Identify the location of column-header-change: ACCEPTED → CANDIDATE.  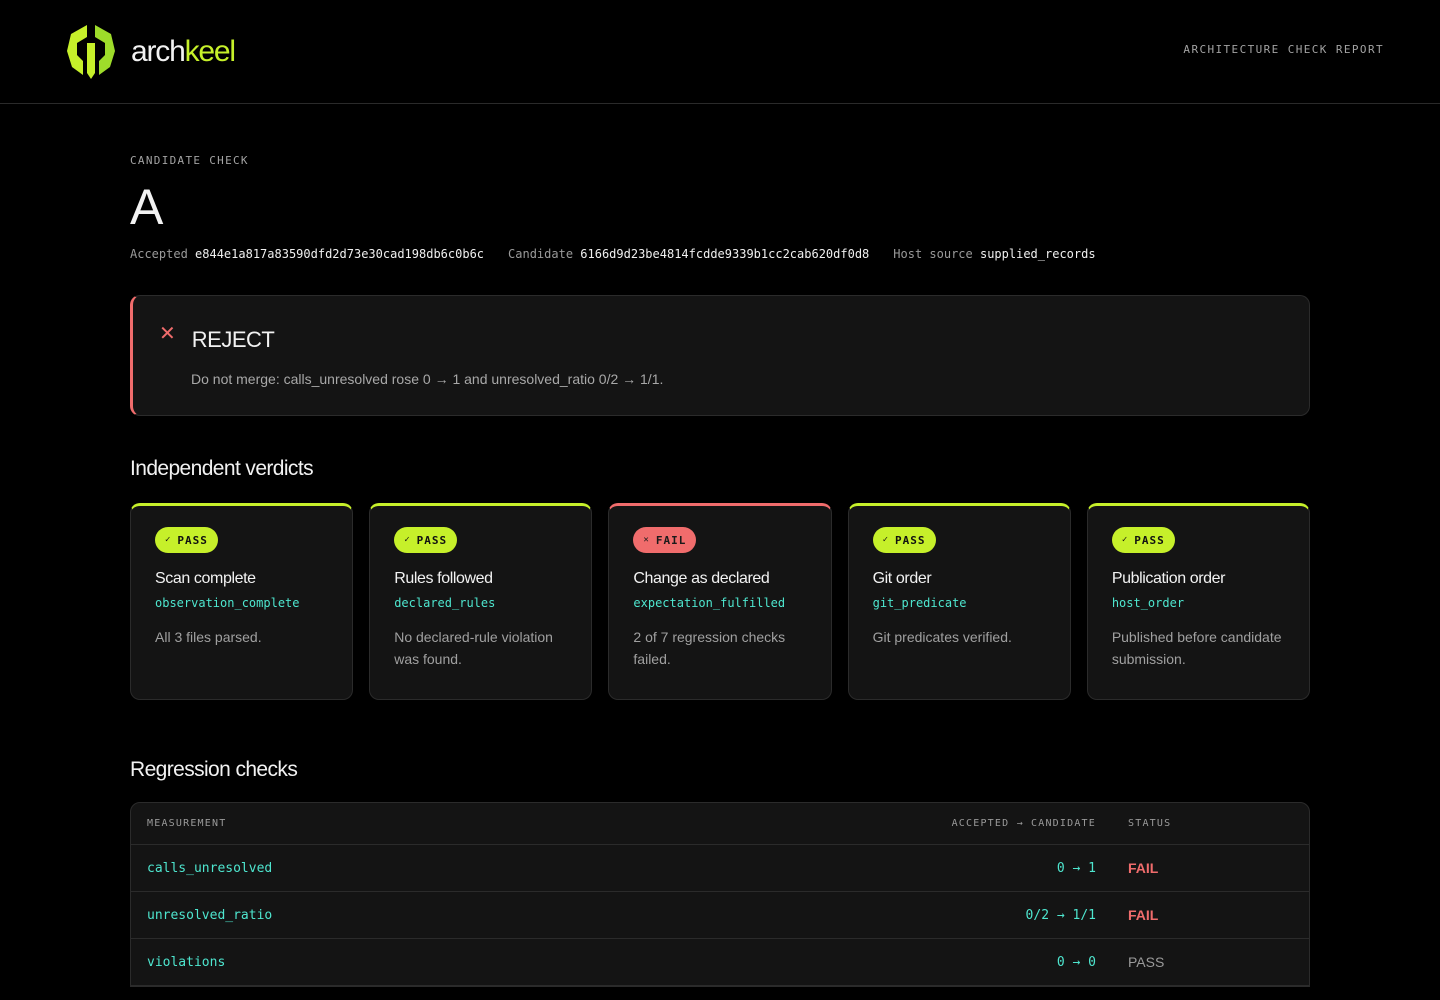
(1023, 823).